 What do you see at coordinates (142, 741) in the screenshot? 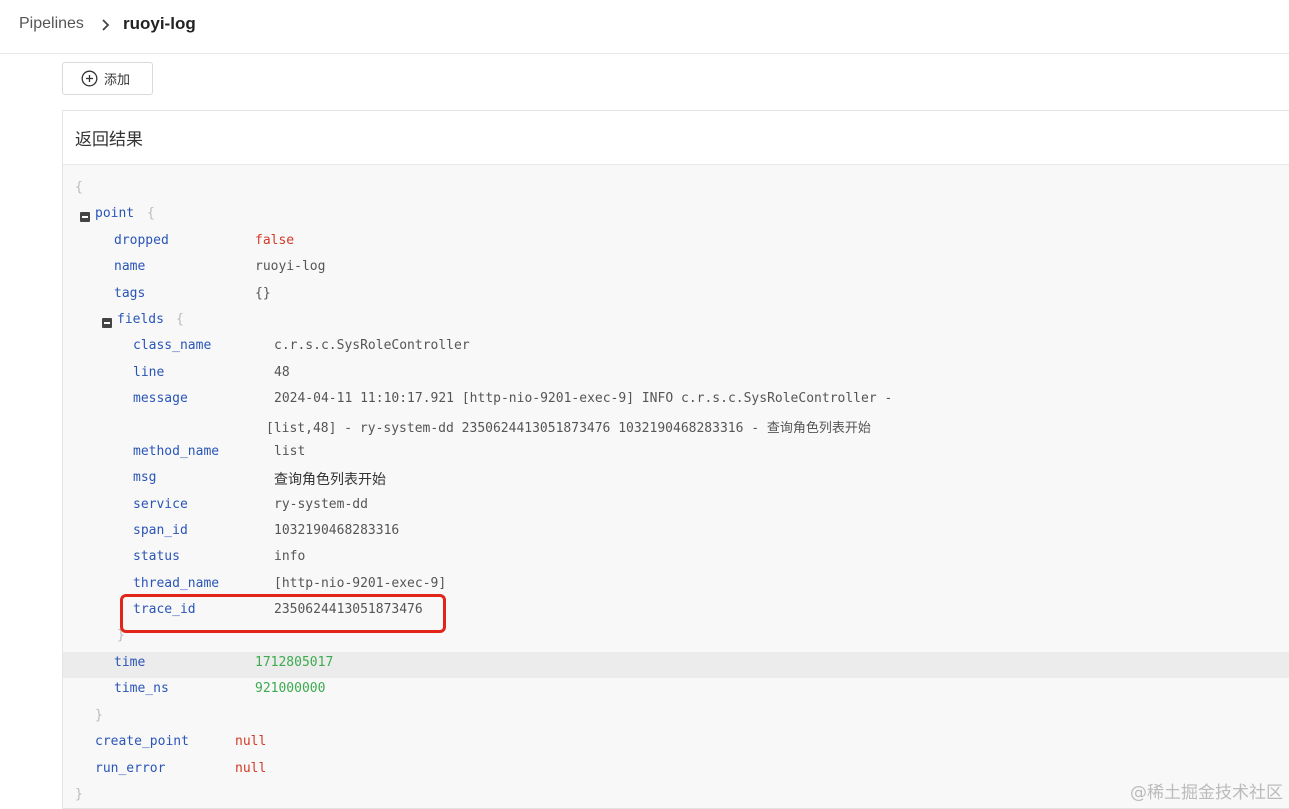
I see `json-key: create_point` at bounding box center [142, 741].